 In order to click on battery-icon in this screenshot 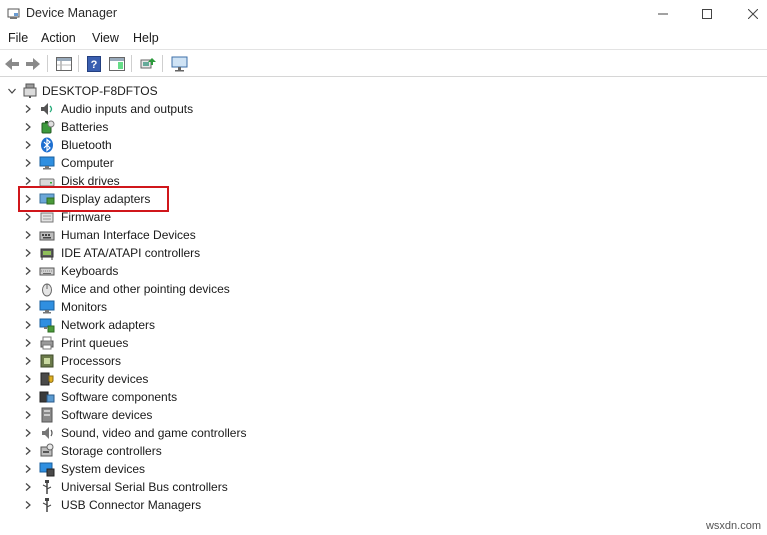, I will do `click(48, 127)`.